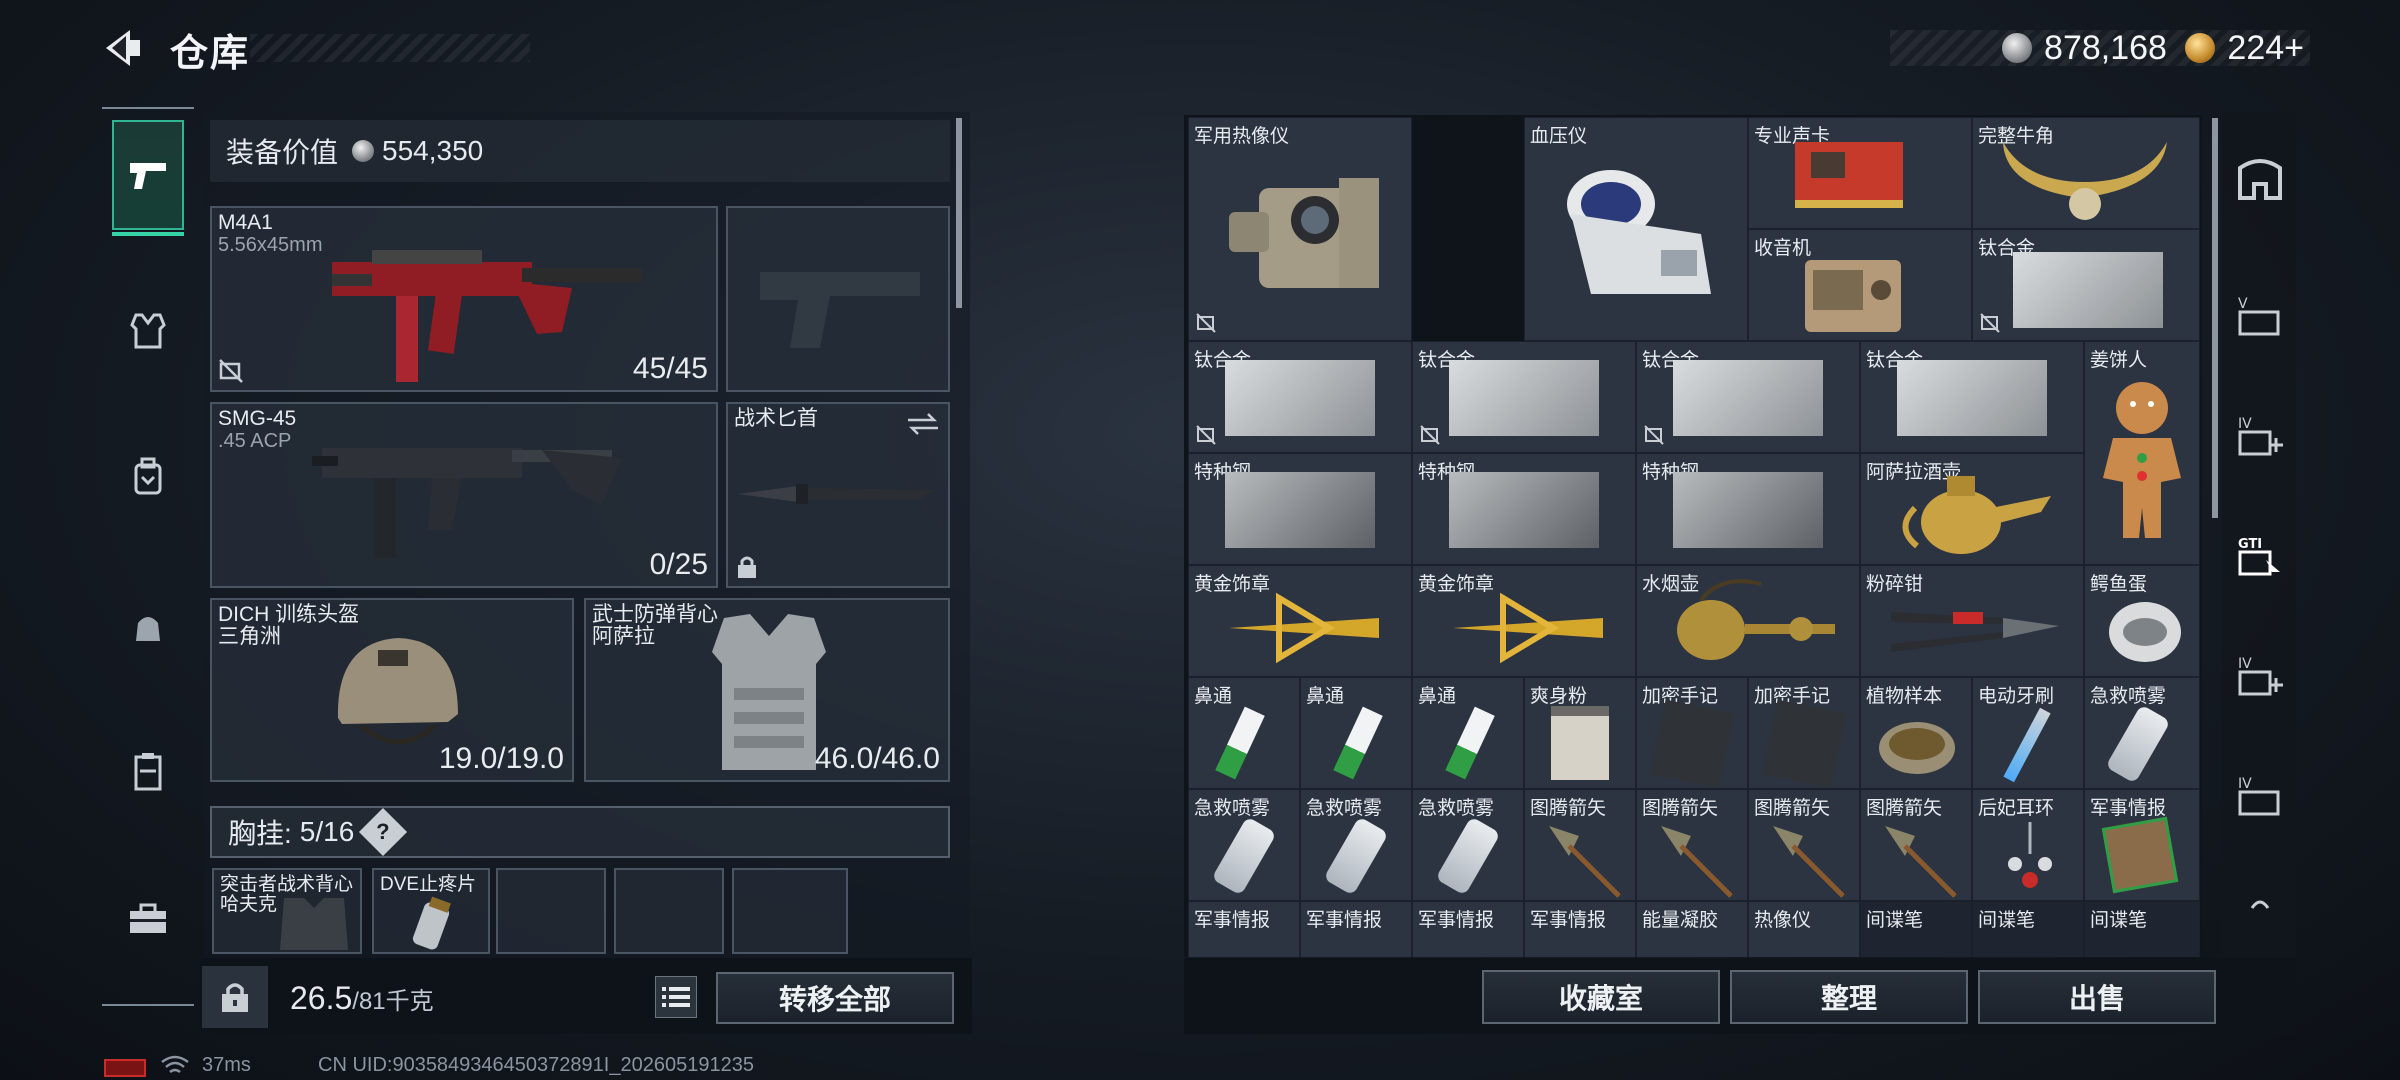  Describe the element at coordinates (2027, 745) in the screenshot. I see `toothbrush-image` at that location.